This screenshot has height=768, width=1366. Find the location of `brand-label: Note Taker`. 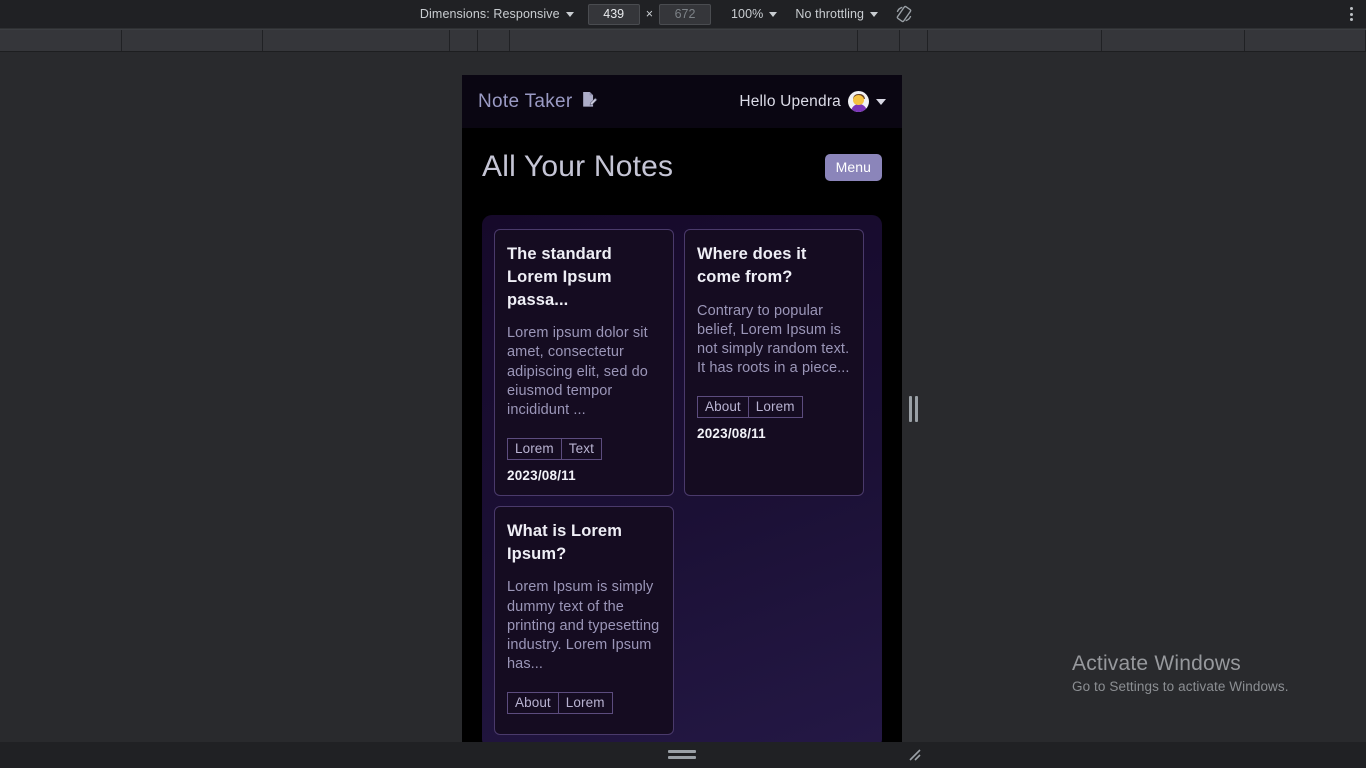

brand-label: Note Taker is located at coordinates (525, 101).